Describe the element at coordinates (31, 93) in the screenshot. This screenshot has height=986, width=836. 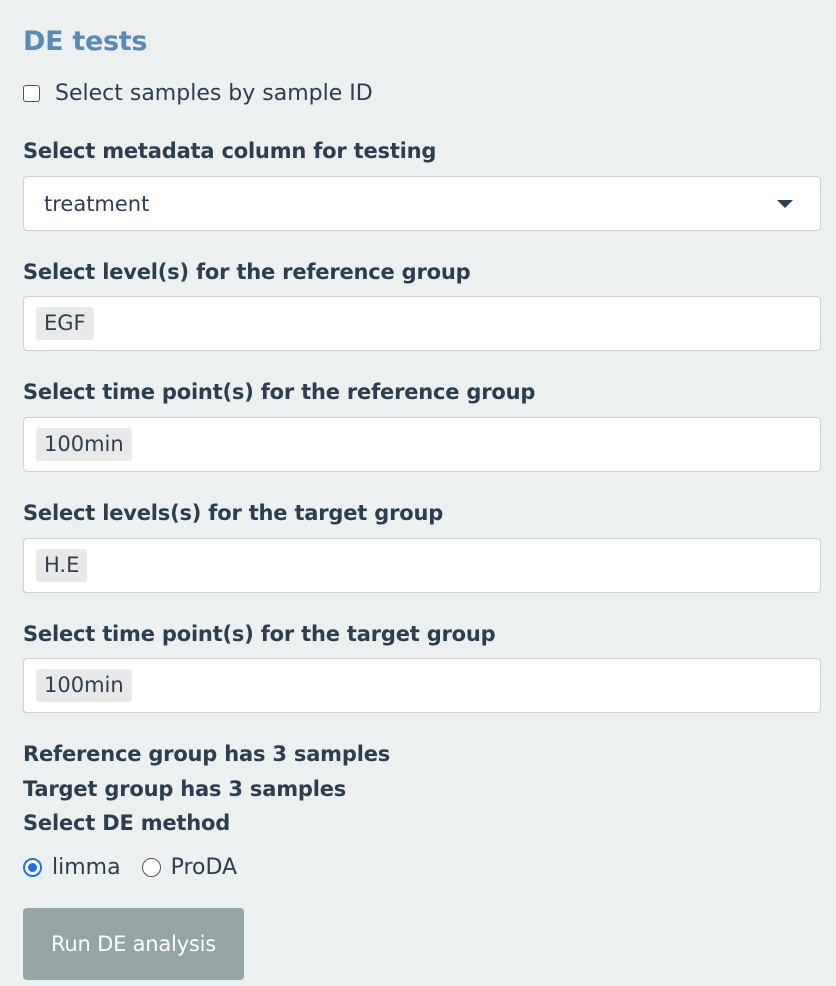
I see `select-by-sample-id-checkbox` at that location.